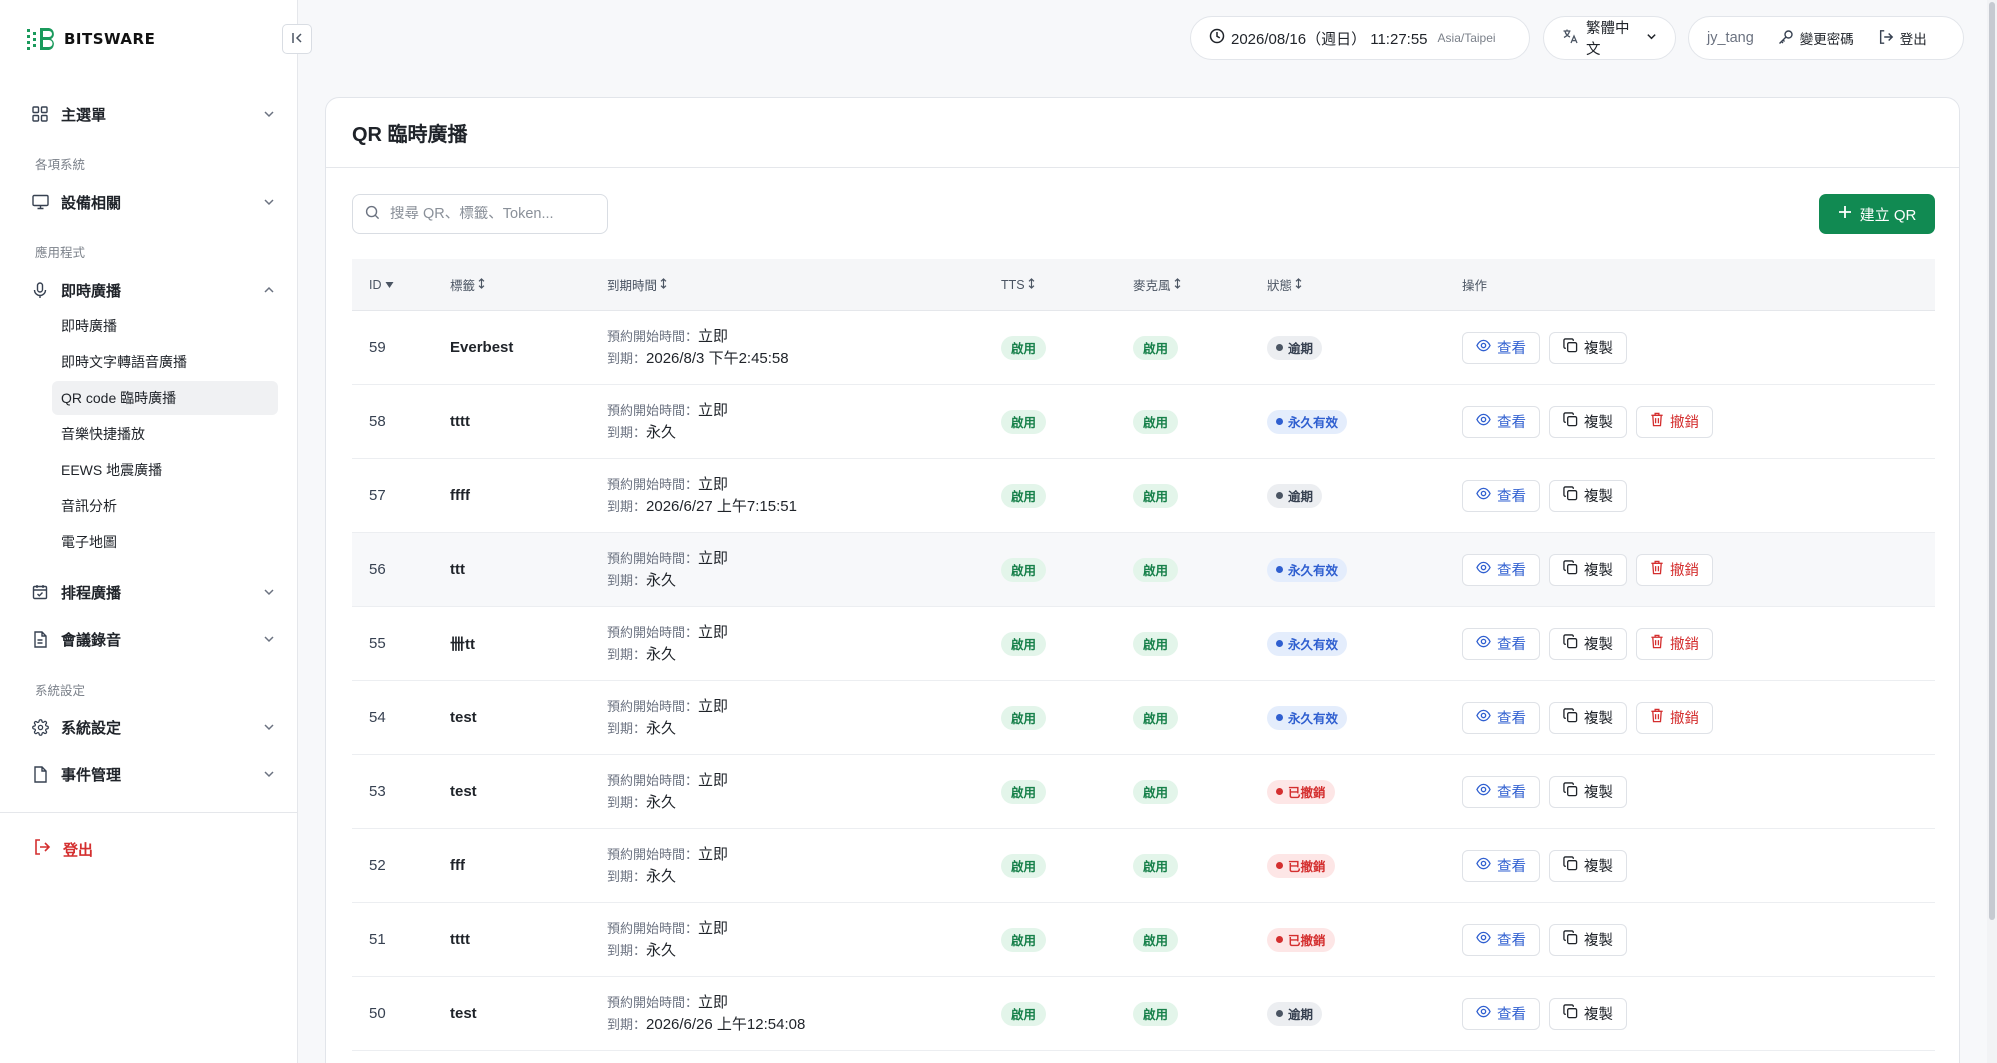  I want to click on column-header-status: 狀態, so click(1364, 284).